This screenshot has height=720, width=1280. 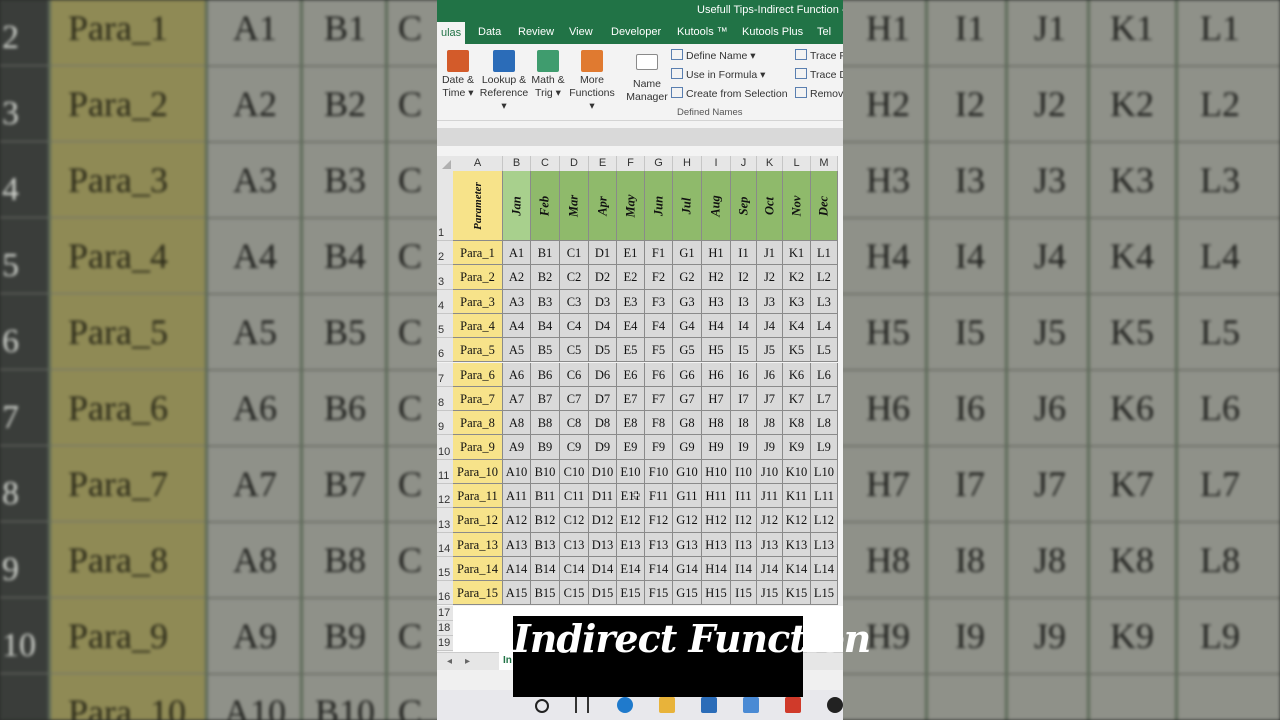 I want to click on table-cell: A11, so click(x=517, y=496).